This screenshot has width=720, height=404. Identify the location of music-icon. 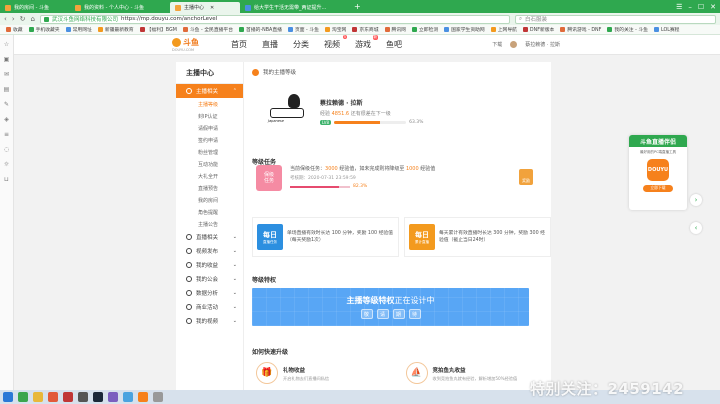
(68, 397).